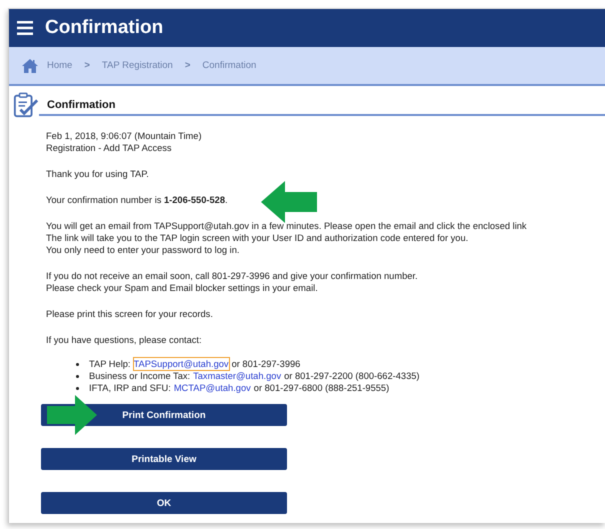  Describe the element at coordinates (258, 238) in the screenshot. I see `message-text: The link will take you to the TAP login screen with your User ID and authorization code entered for you.` at that location.